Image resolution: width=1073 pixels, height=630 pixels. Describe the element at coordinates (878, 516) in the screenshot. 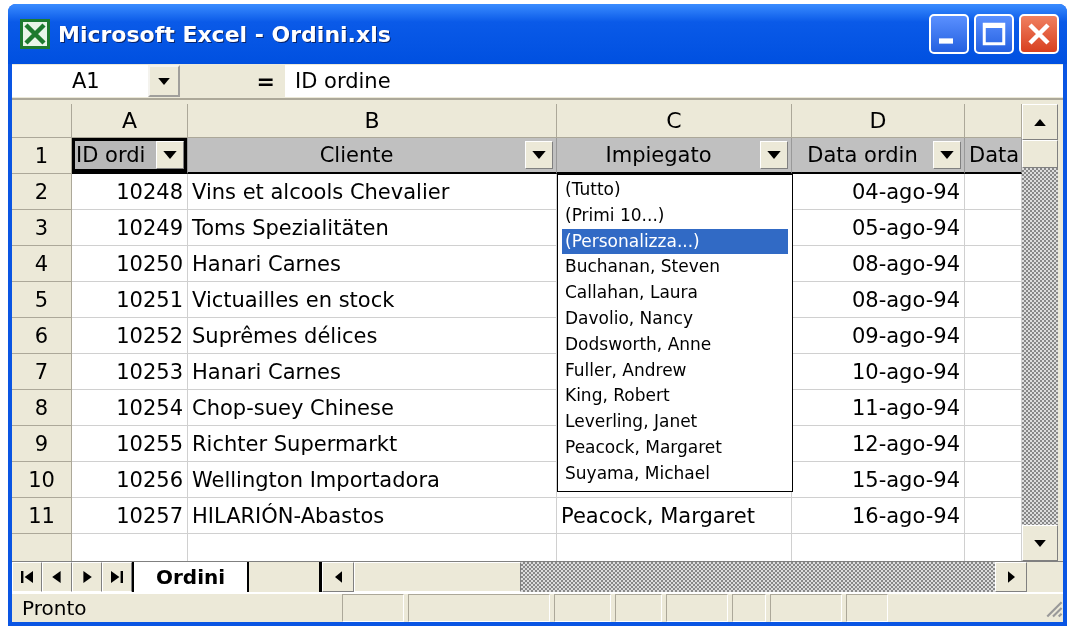

I see `table-cell: 16-ago-94` at that location.